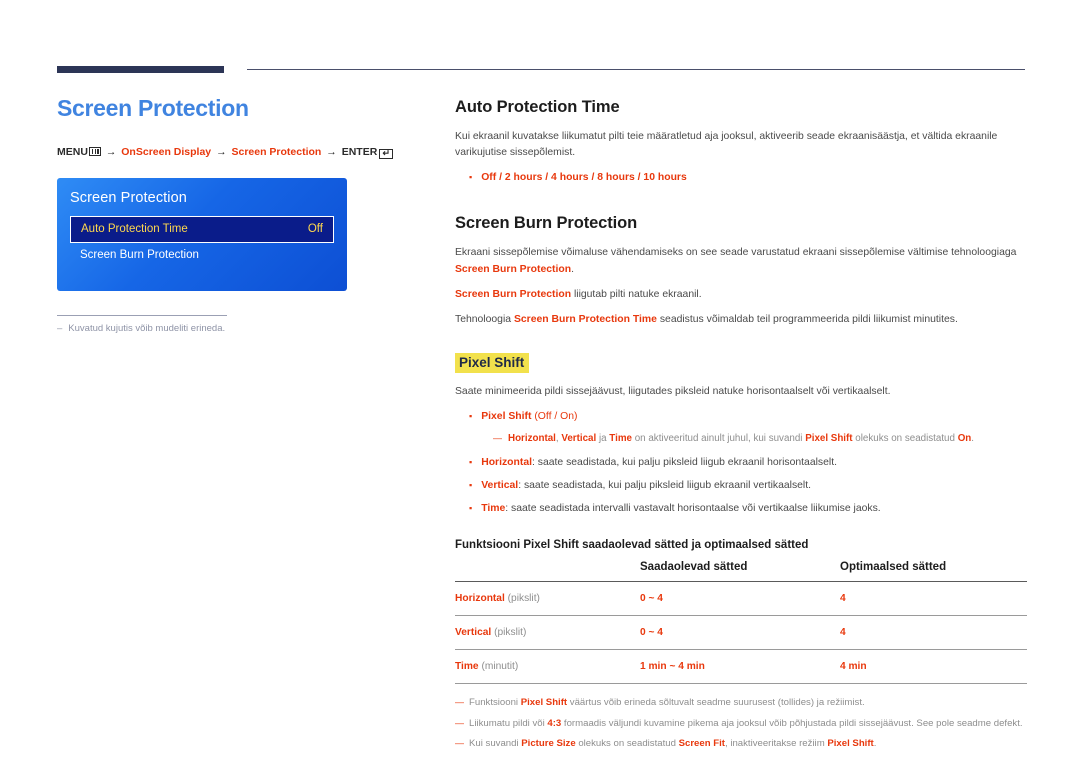  I want to click on fn-term-1: 4:3, so click(554, 723).